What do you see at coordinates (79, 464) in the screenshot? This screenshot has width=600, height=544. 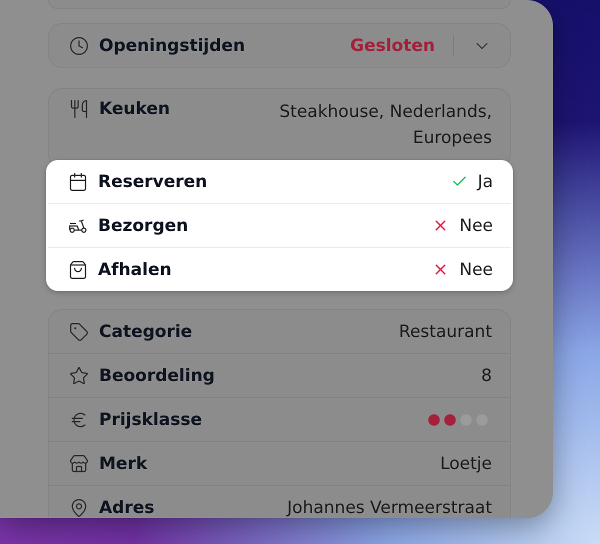 I see `store-icon` at bounding box center [79, 464].